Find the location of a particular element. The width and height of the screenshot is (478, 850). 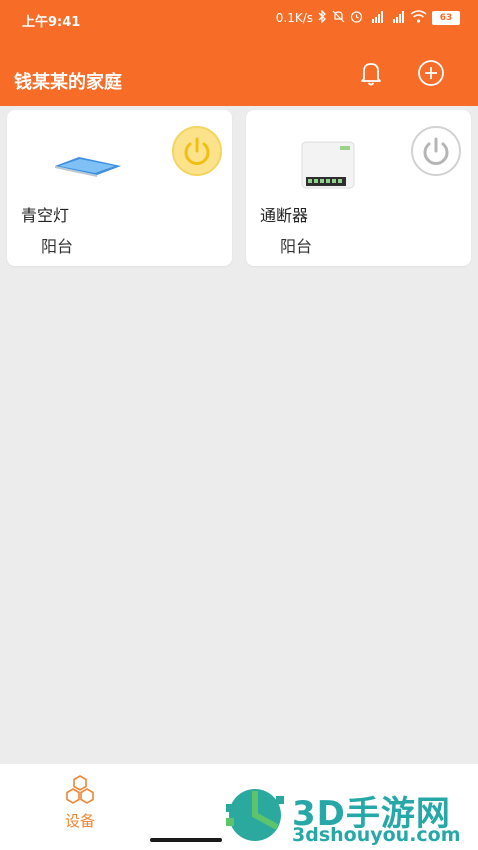

alarm-icon is located at coordinates (356, 18).